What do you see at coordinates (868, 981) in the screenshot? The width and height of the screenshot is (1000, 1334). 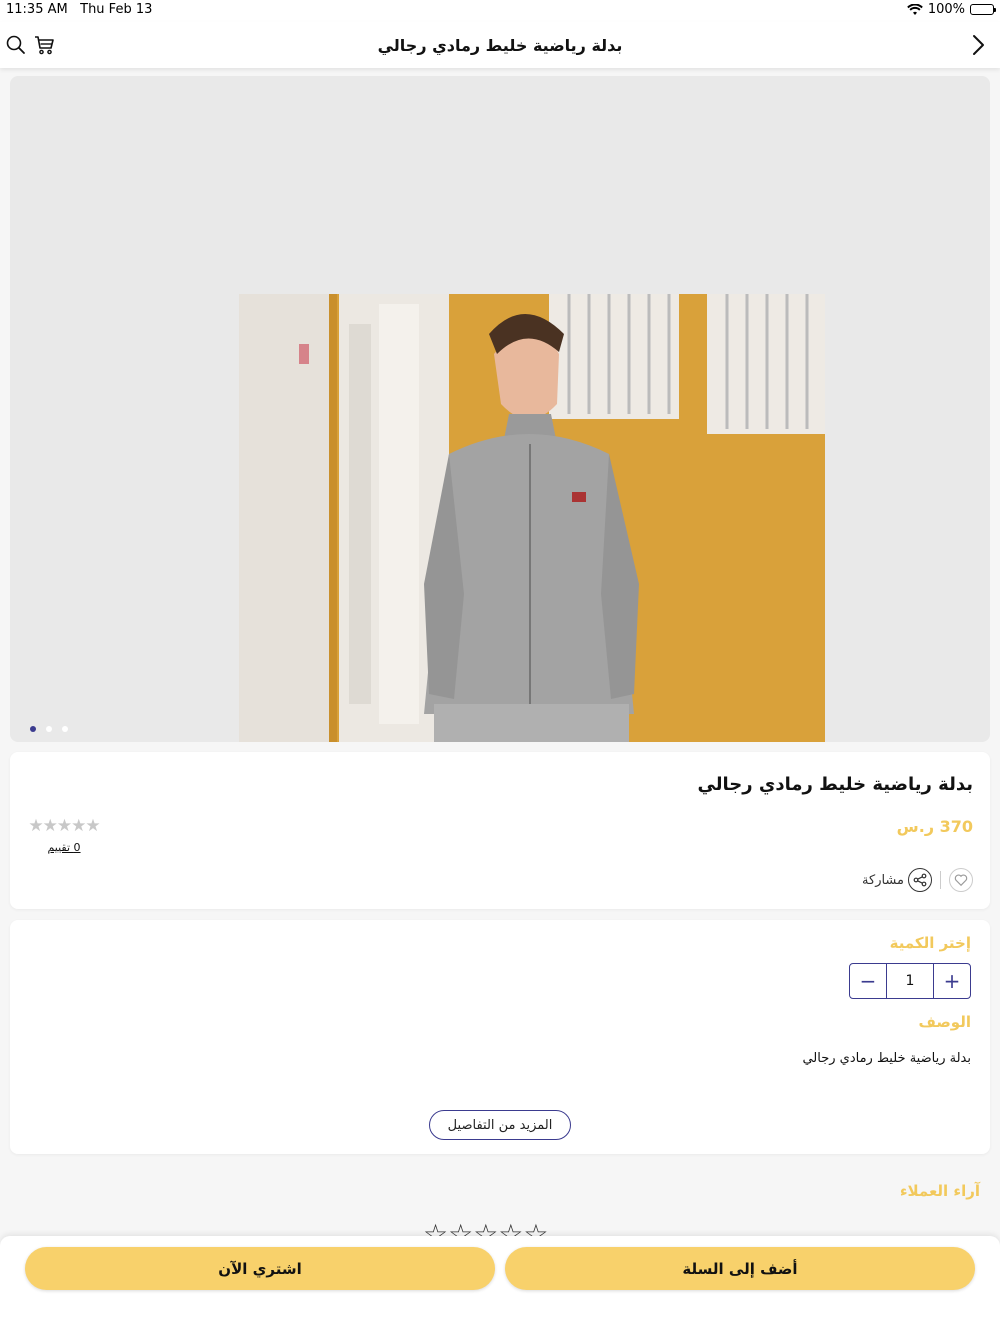 I see `decrement-button: −` at bounding box center [868, 981].